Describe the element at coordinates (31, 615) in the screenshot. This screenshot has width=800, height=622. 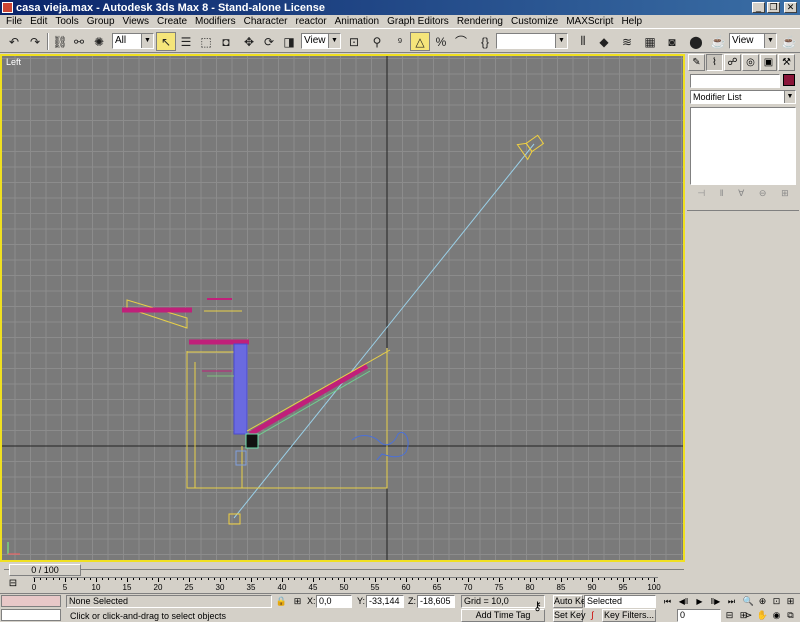
I see `maxscript-listener-bottom` at that location.